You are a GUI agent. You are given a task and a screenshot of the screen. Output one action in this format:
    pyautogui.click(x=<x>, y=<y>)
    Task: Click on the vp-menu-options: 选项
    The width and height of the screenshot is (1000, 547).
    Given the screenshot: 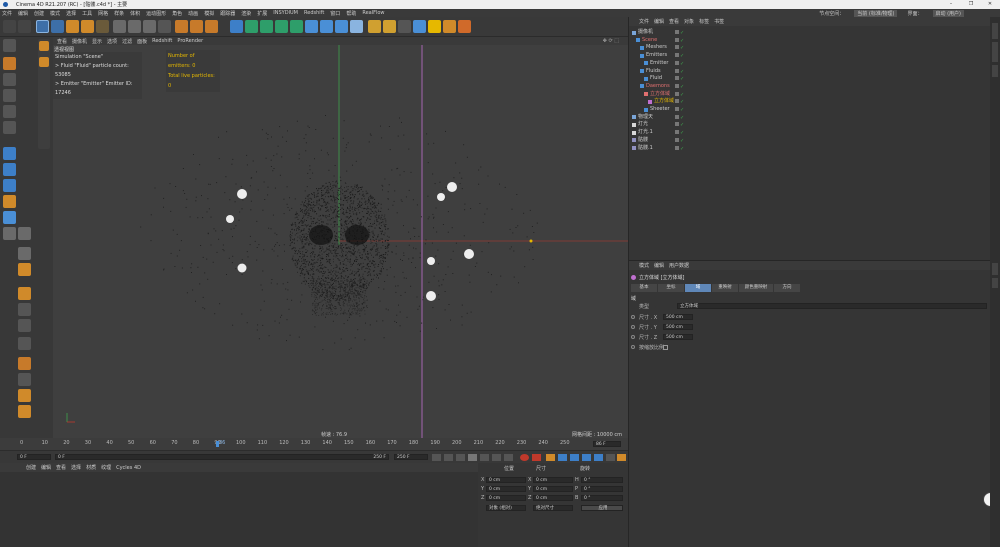 What is the action you would take?
    pyautogui.click(x=112, y=41)
    